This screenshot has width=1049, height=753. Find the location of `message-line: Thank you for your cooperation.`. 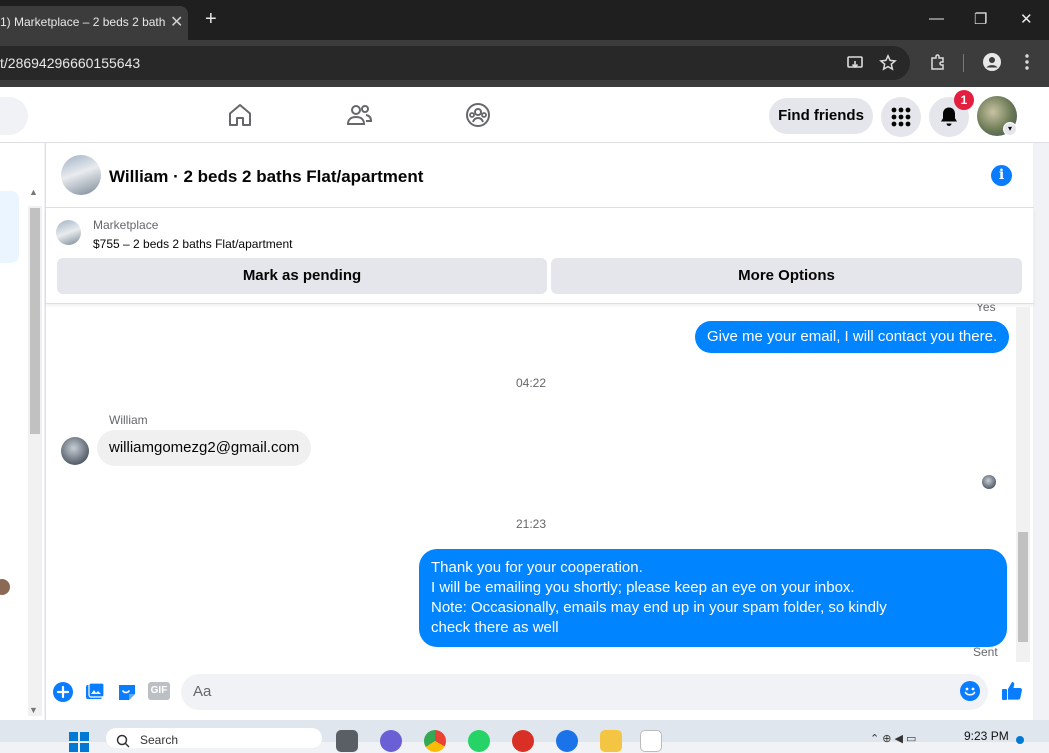

message-line: Thank you for your cooperation. is located at coordinates (537, 567).